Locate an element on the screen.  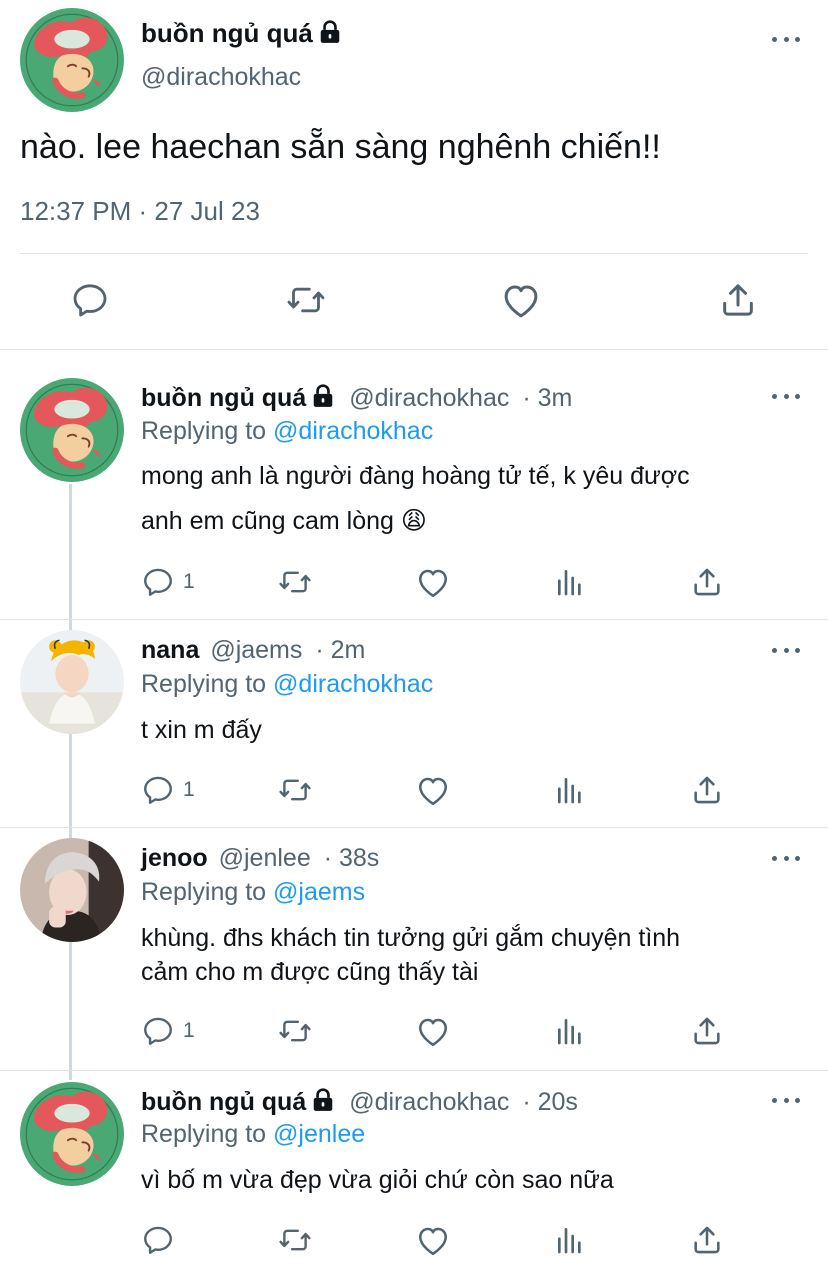
reply-text-line: t xin m đấy is located at coordinates (201, 730).